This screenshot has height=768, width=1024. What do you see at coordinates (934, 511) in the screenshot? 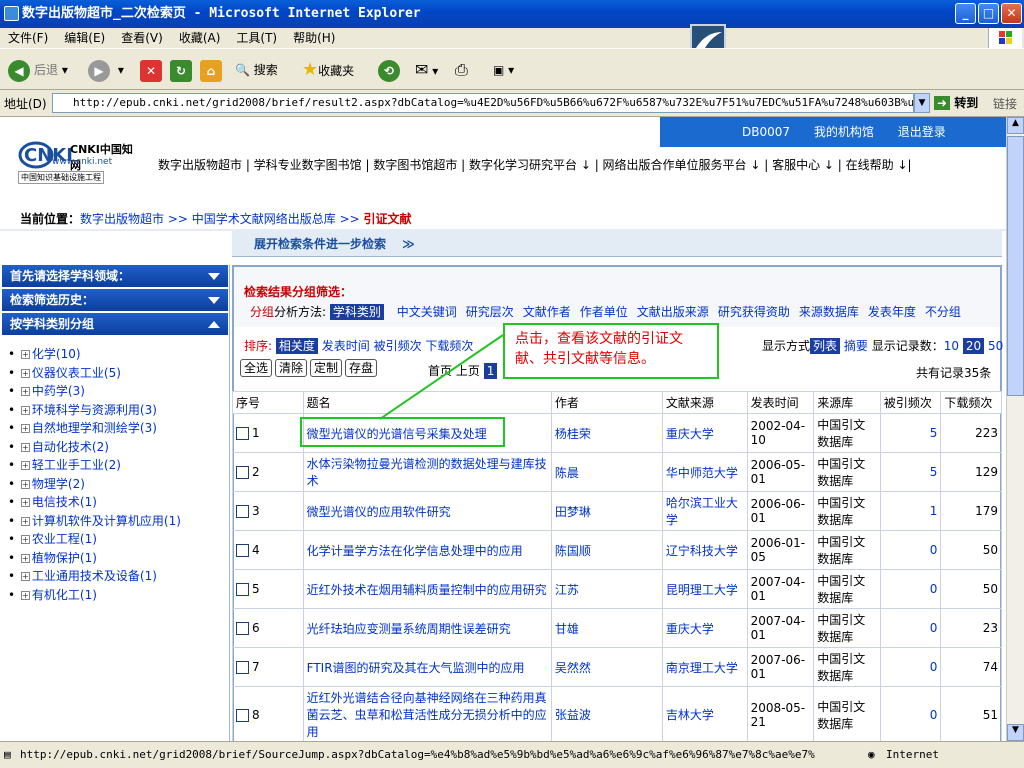
I see `cited-count: 1` at bounding box center [934, 511].